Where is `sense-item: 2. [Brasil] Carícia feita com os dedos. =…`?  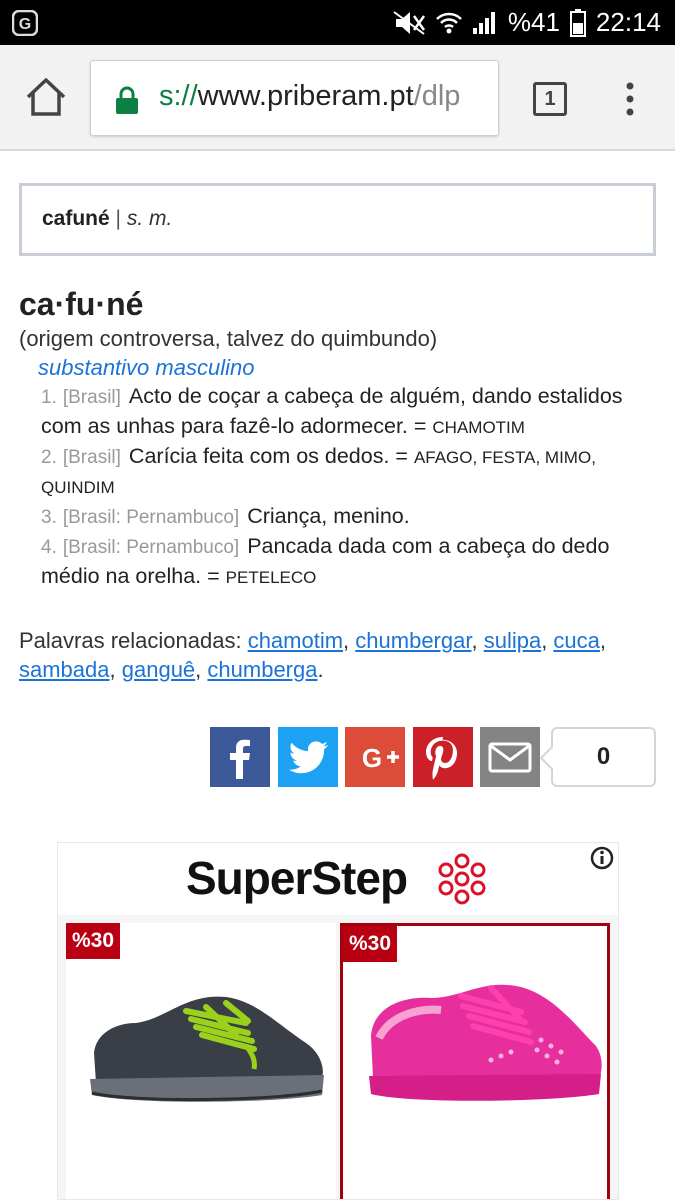 sense-item: 2. [Brasil] Carícia feita com os dedos. =… is located at coordinates (341, 472).